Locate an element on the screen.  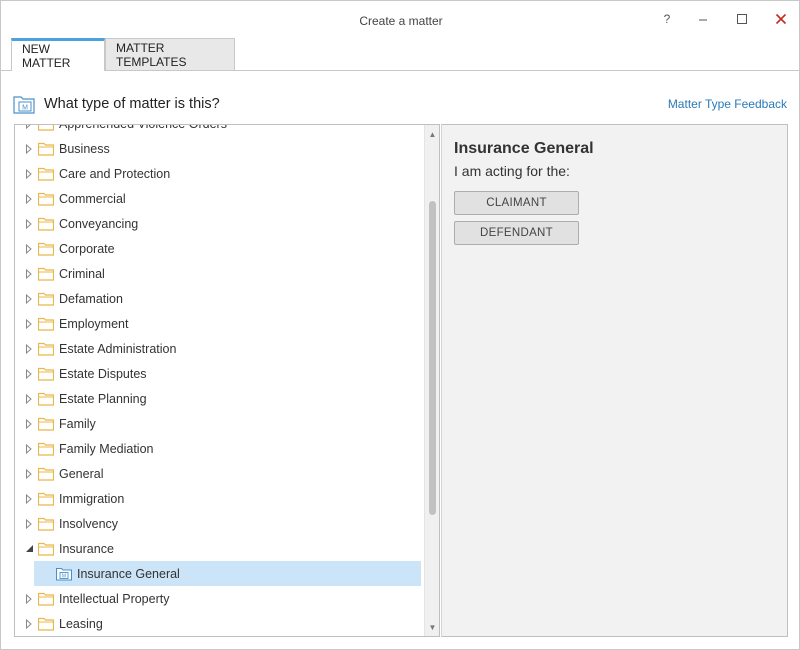
minimize-button is located at coordinates (703, 19).